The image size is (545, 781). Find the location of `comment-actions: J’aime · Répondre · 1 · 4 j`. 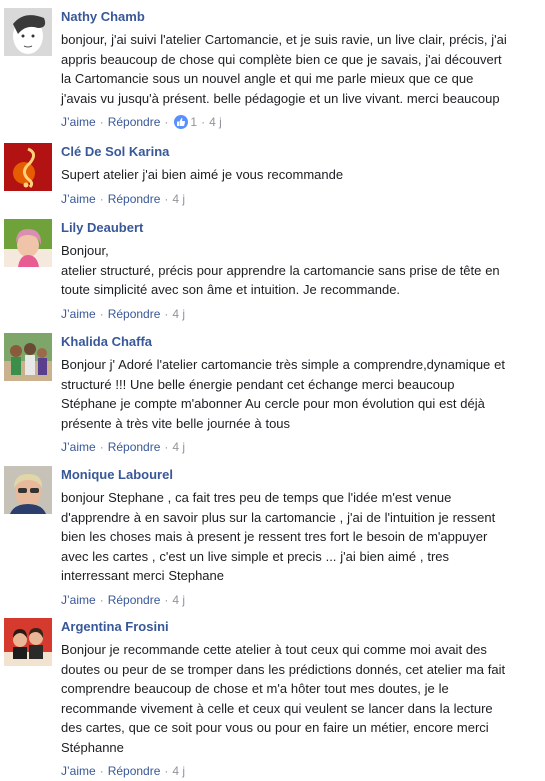

comment-actions: J’aime · Répondre · 1 · 4 j is located at coordinates (300, 122).